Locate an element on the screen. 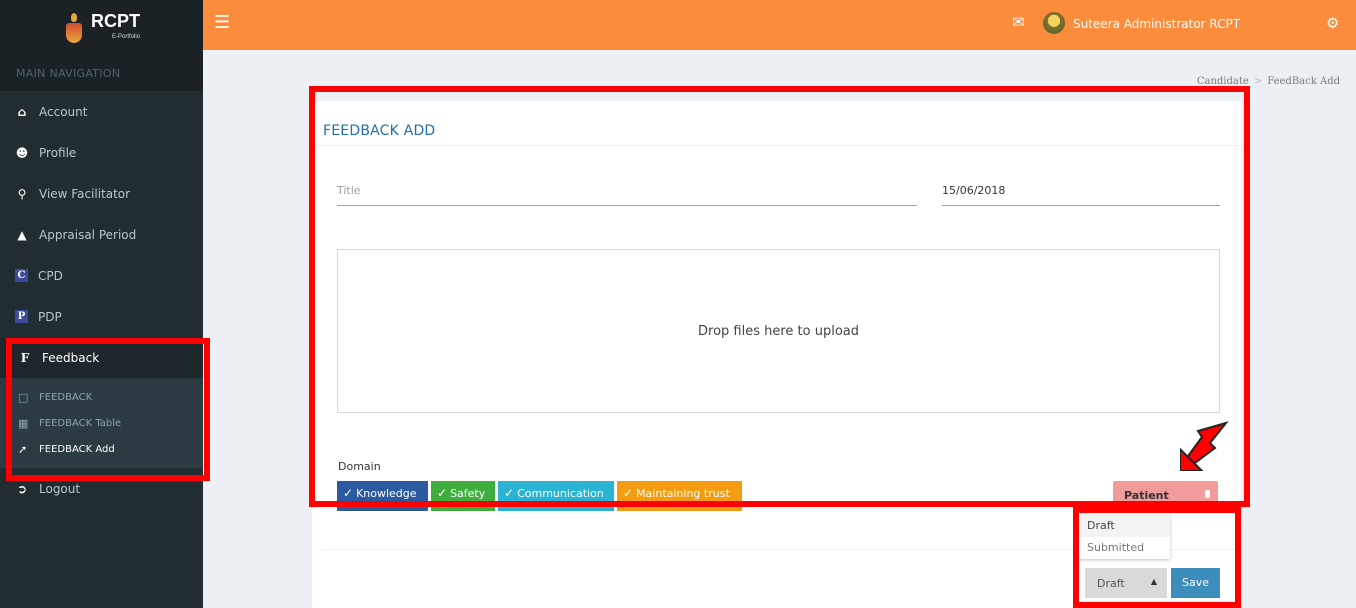  sidebar-item-label: CPD is located at coordinates (50, 275).